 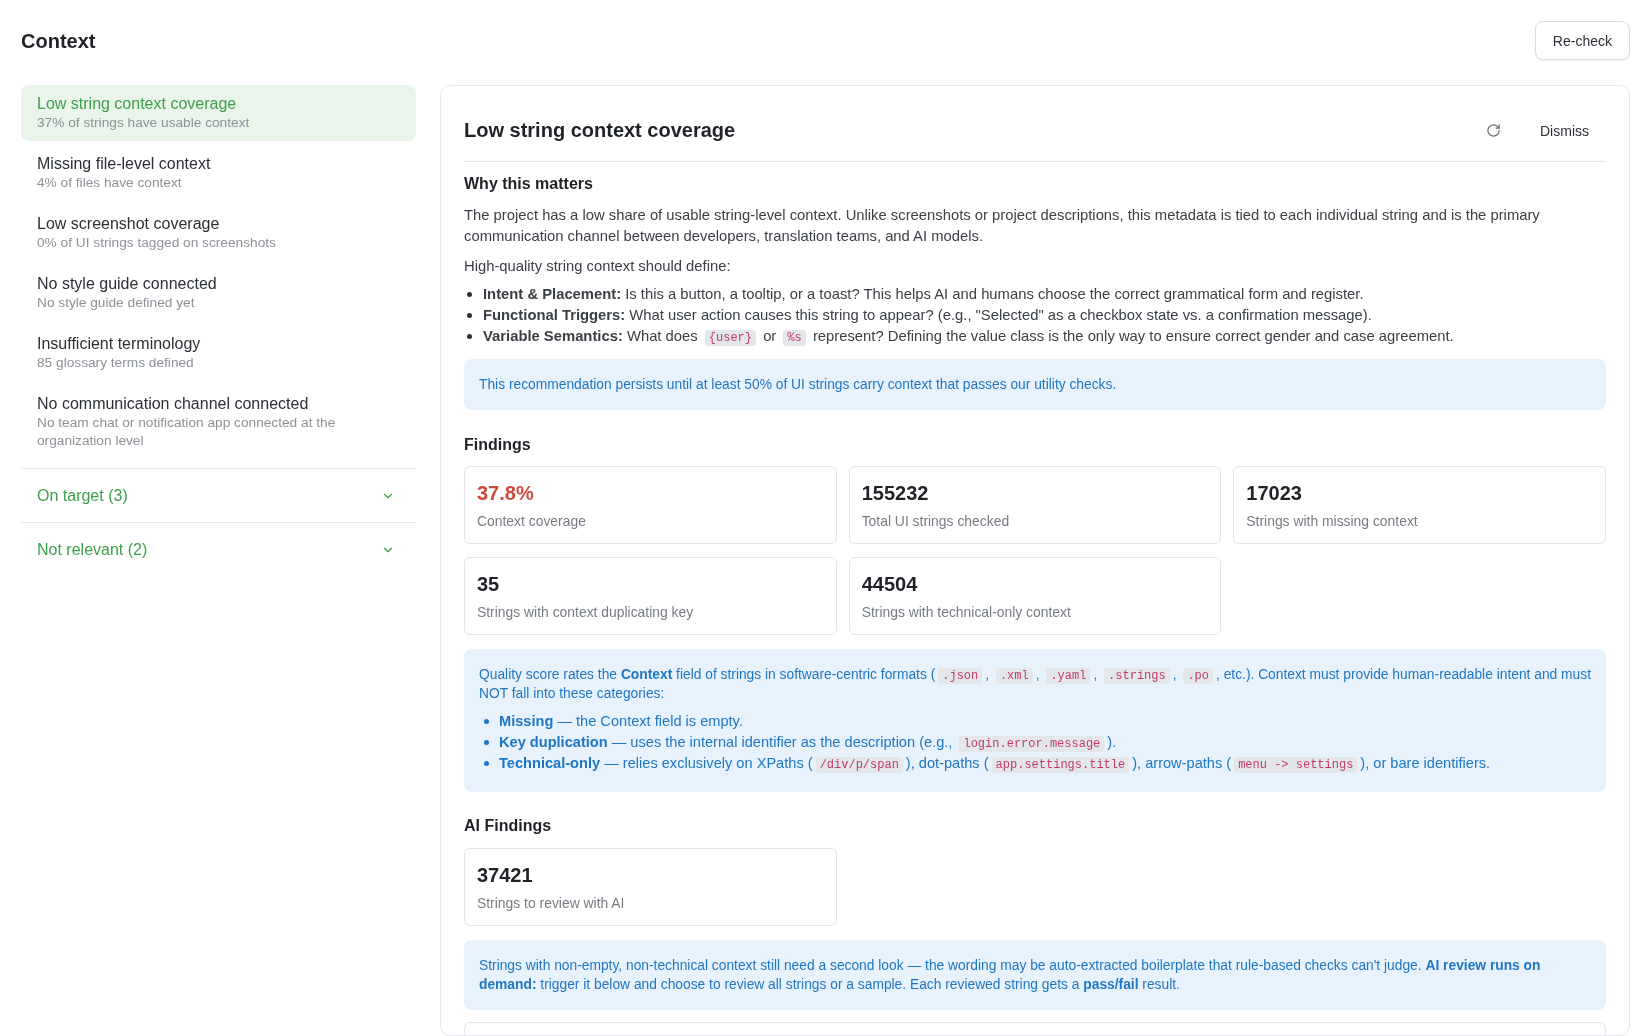 I want to click on panel-title: Low string context coverage, so click(x=600, y=130).